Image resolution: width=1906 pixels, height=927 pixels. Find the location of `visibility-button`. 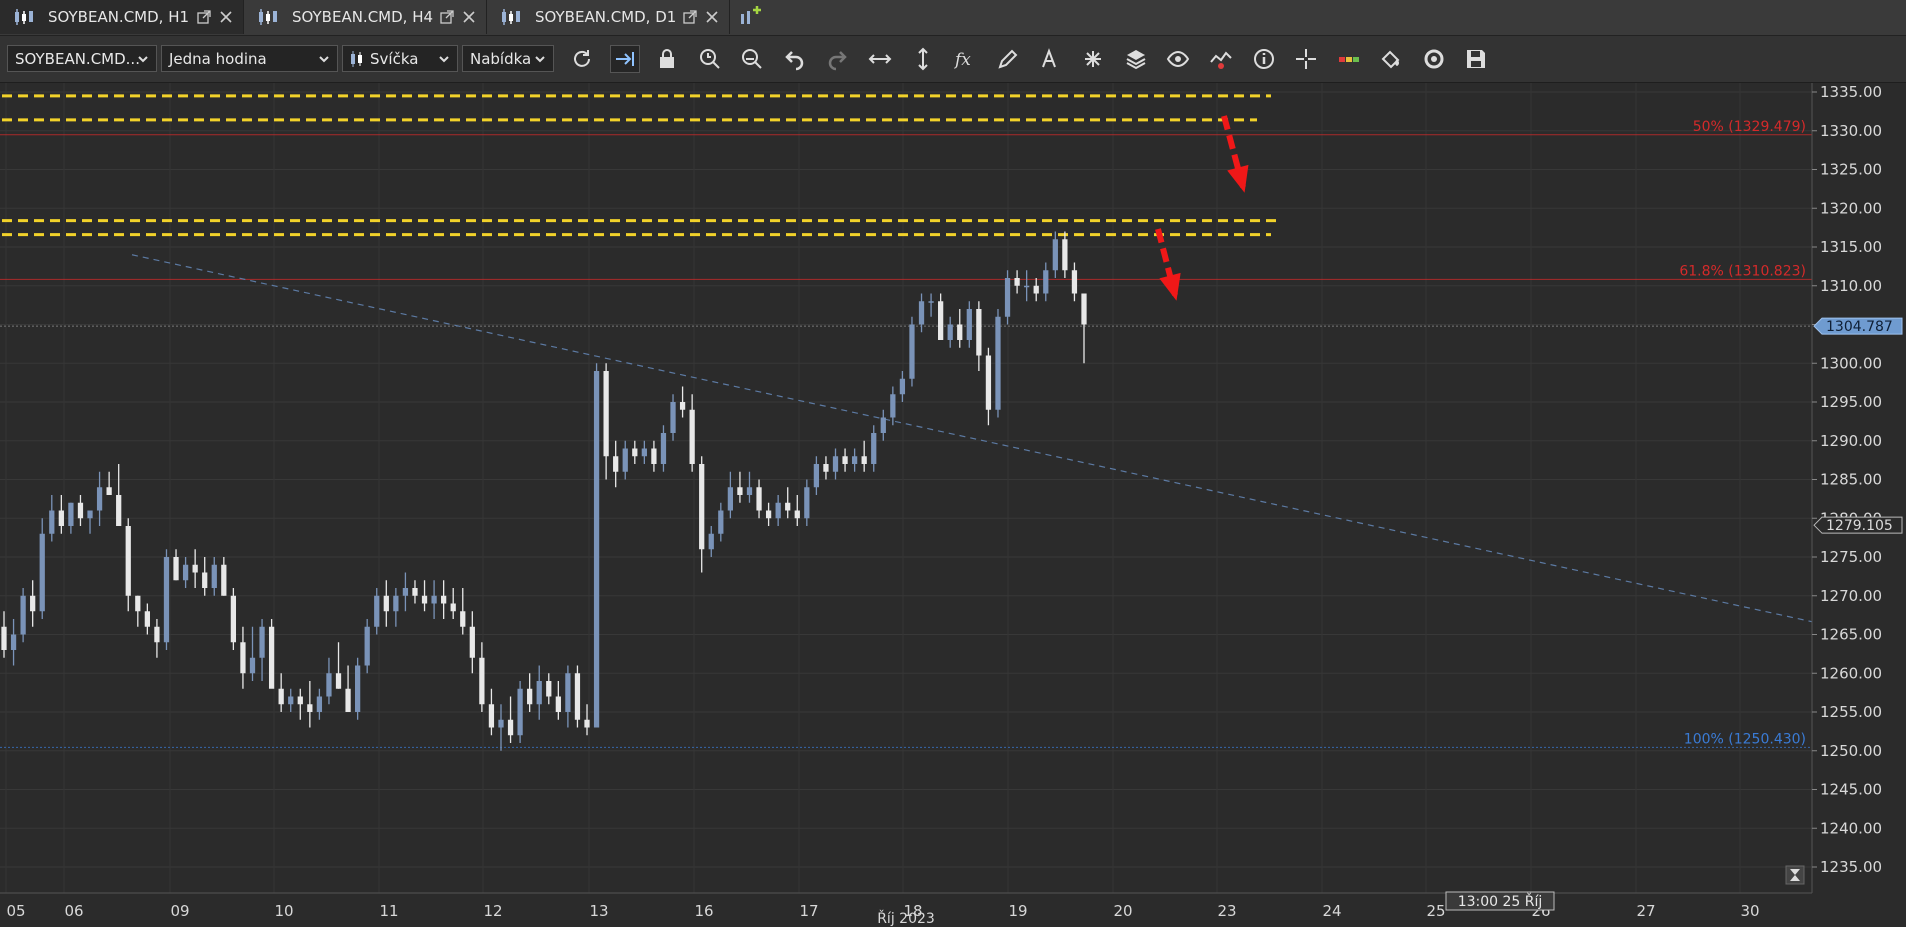

visibility-button is located at coordinates (1178, 59).